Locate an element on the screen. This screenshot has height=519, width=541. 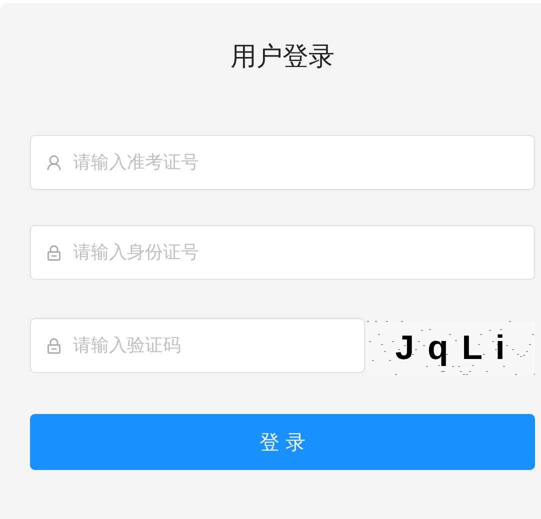
input-field: 请输入身份证号 is located at coordinates (282, 252).